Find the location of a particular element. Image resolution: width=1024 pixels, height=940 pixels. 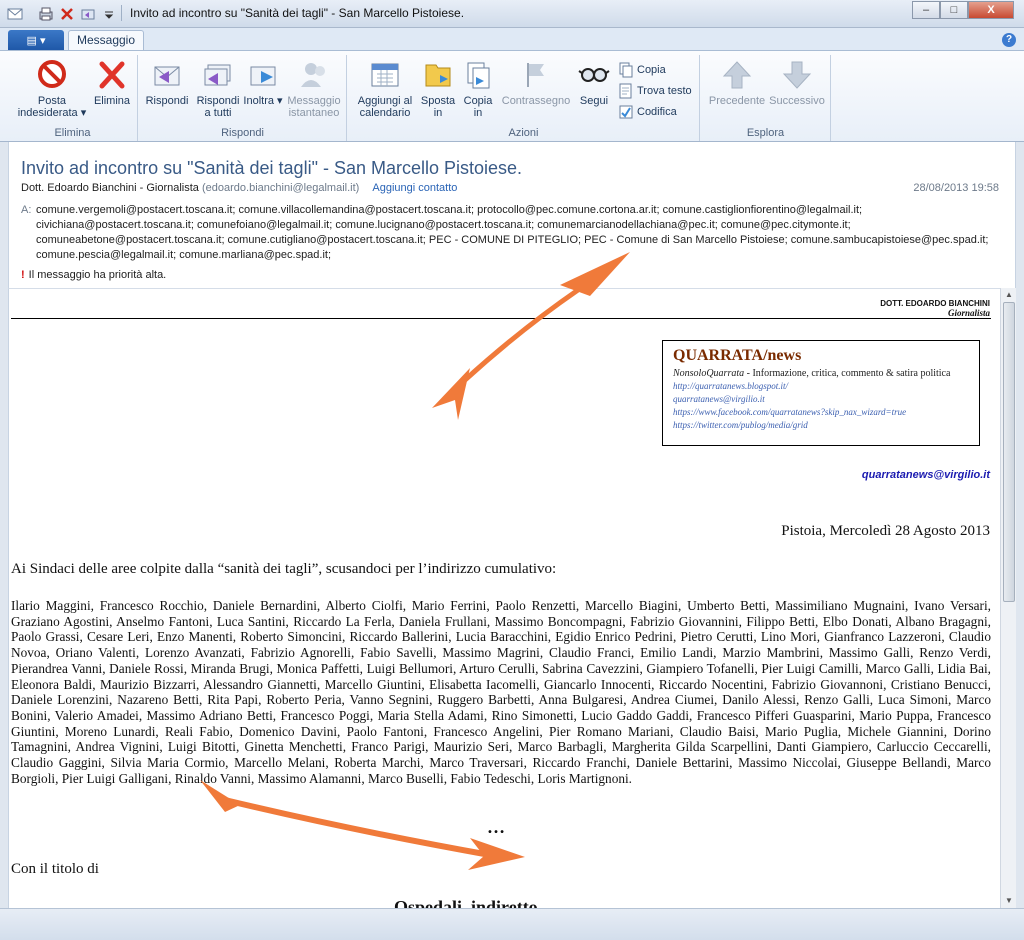

annotation-arrow-lower is located at coordinates (362, 825).